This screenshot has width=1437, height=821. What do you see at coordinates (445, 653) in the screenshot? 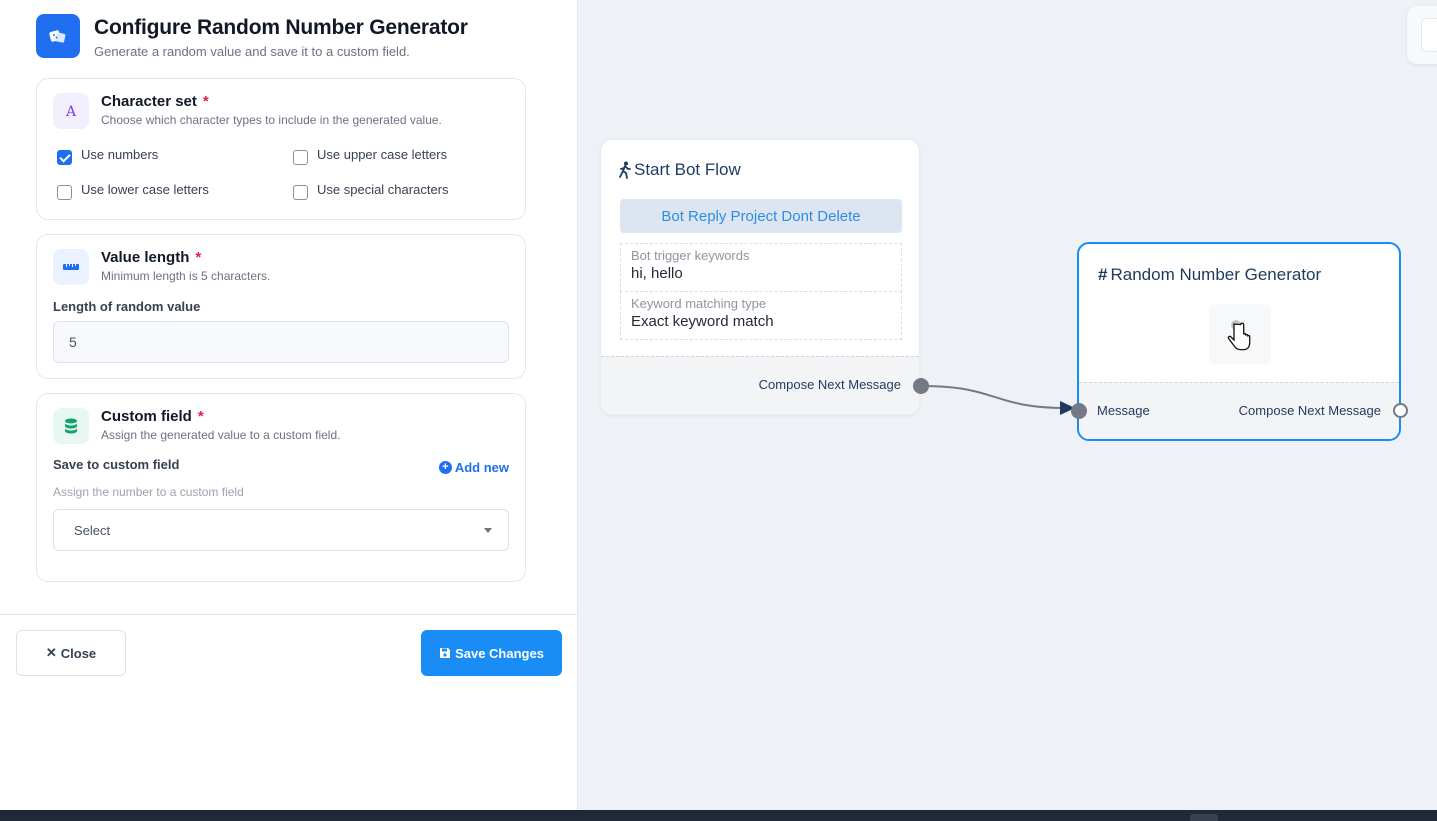
I see `floppy-disk-icon` at bounding box center [445, 653].